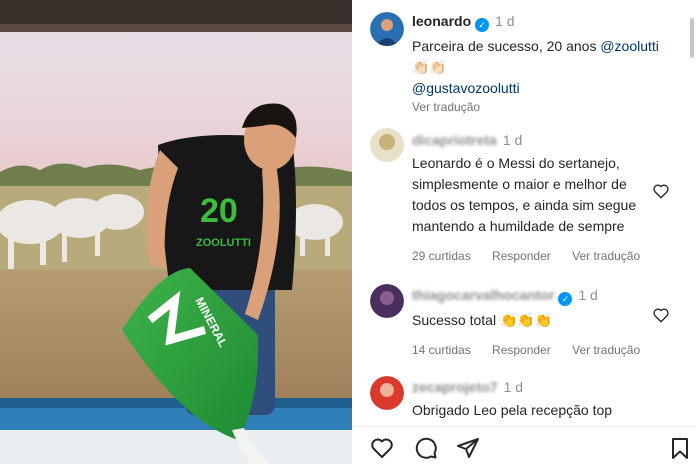  I want to click on commenter-username: zecaprojeto7, so click(455, 387).